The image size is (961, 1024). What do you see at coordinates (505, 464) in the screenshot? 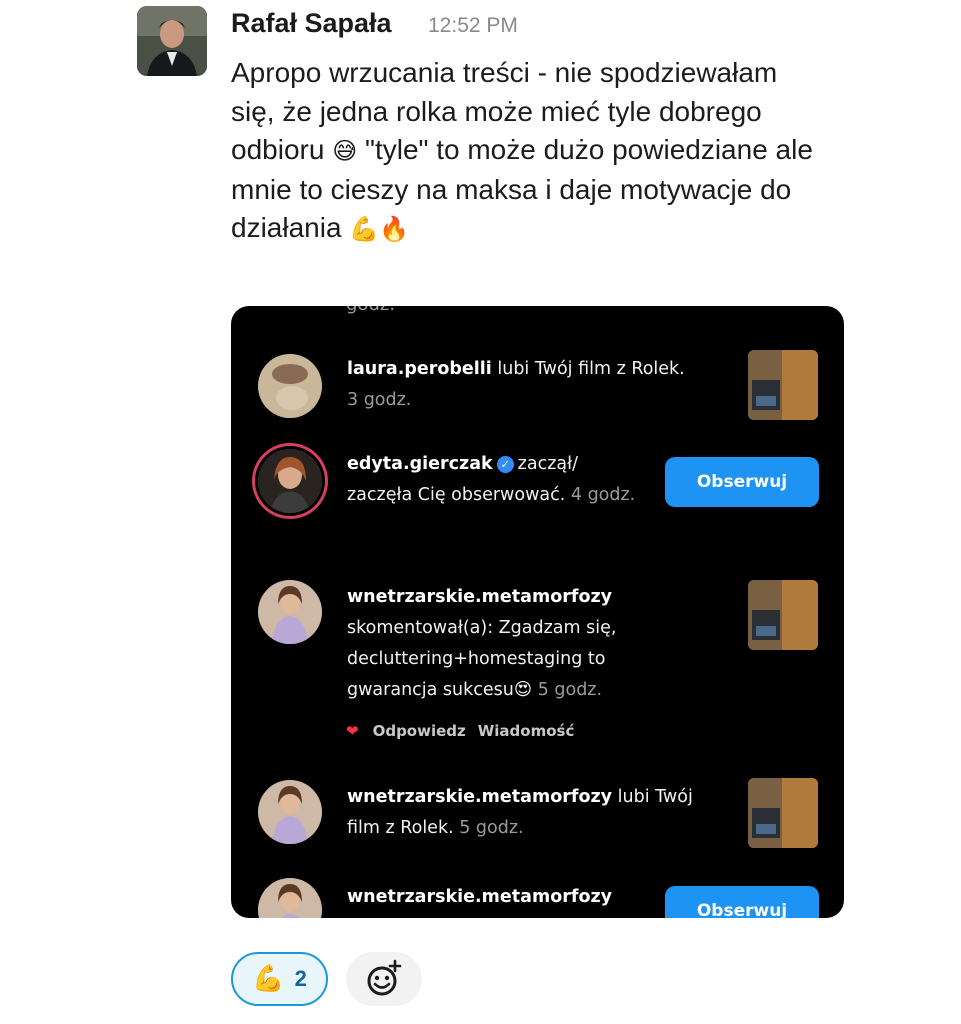
I see `verified-badge-icon: ✓` at bounding box center [505, 464].